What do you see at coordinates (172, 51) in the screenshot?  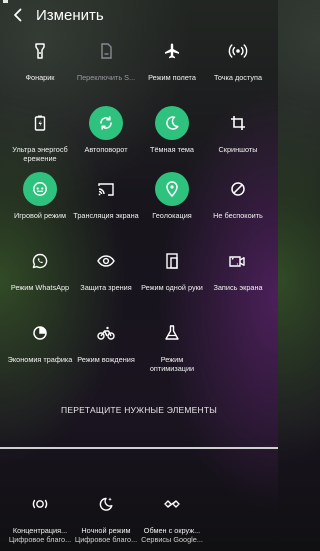 I see `airplane-icon` at bounding box center [172, 51].